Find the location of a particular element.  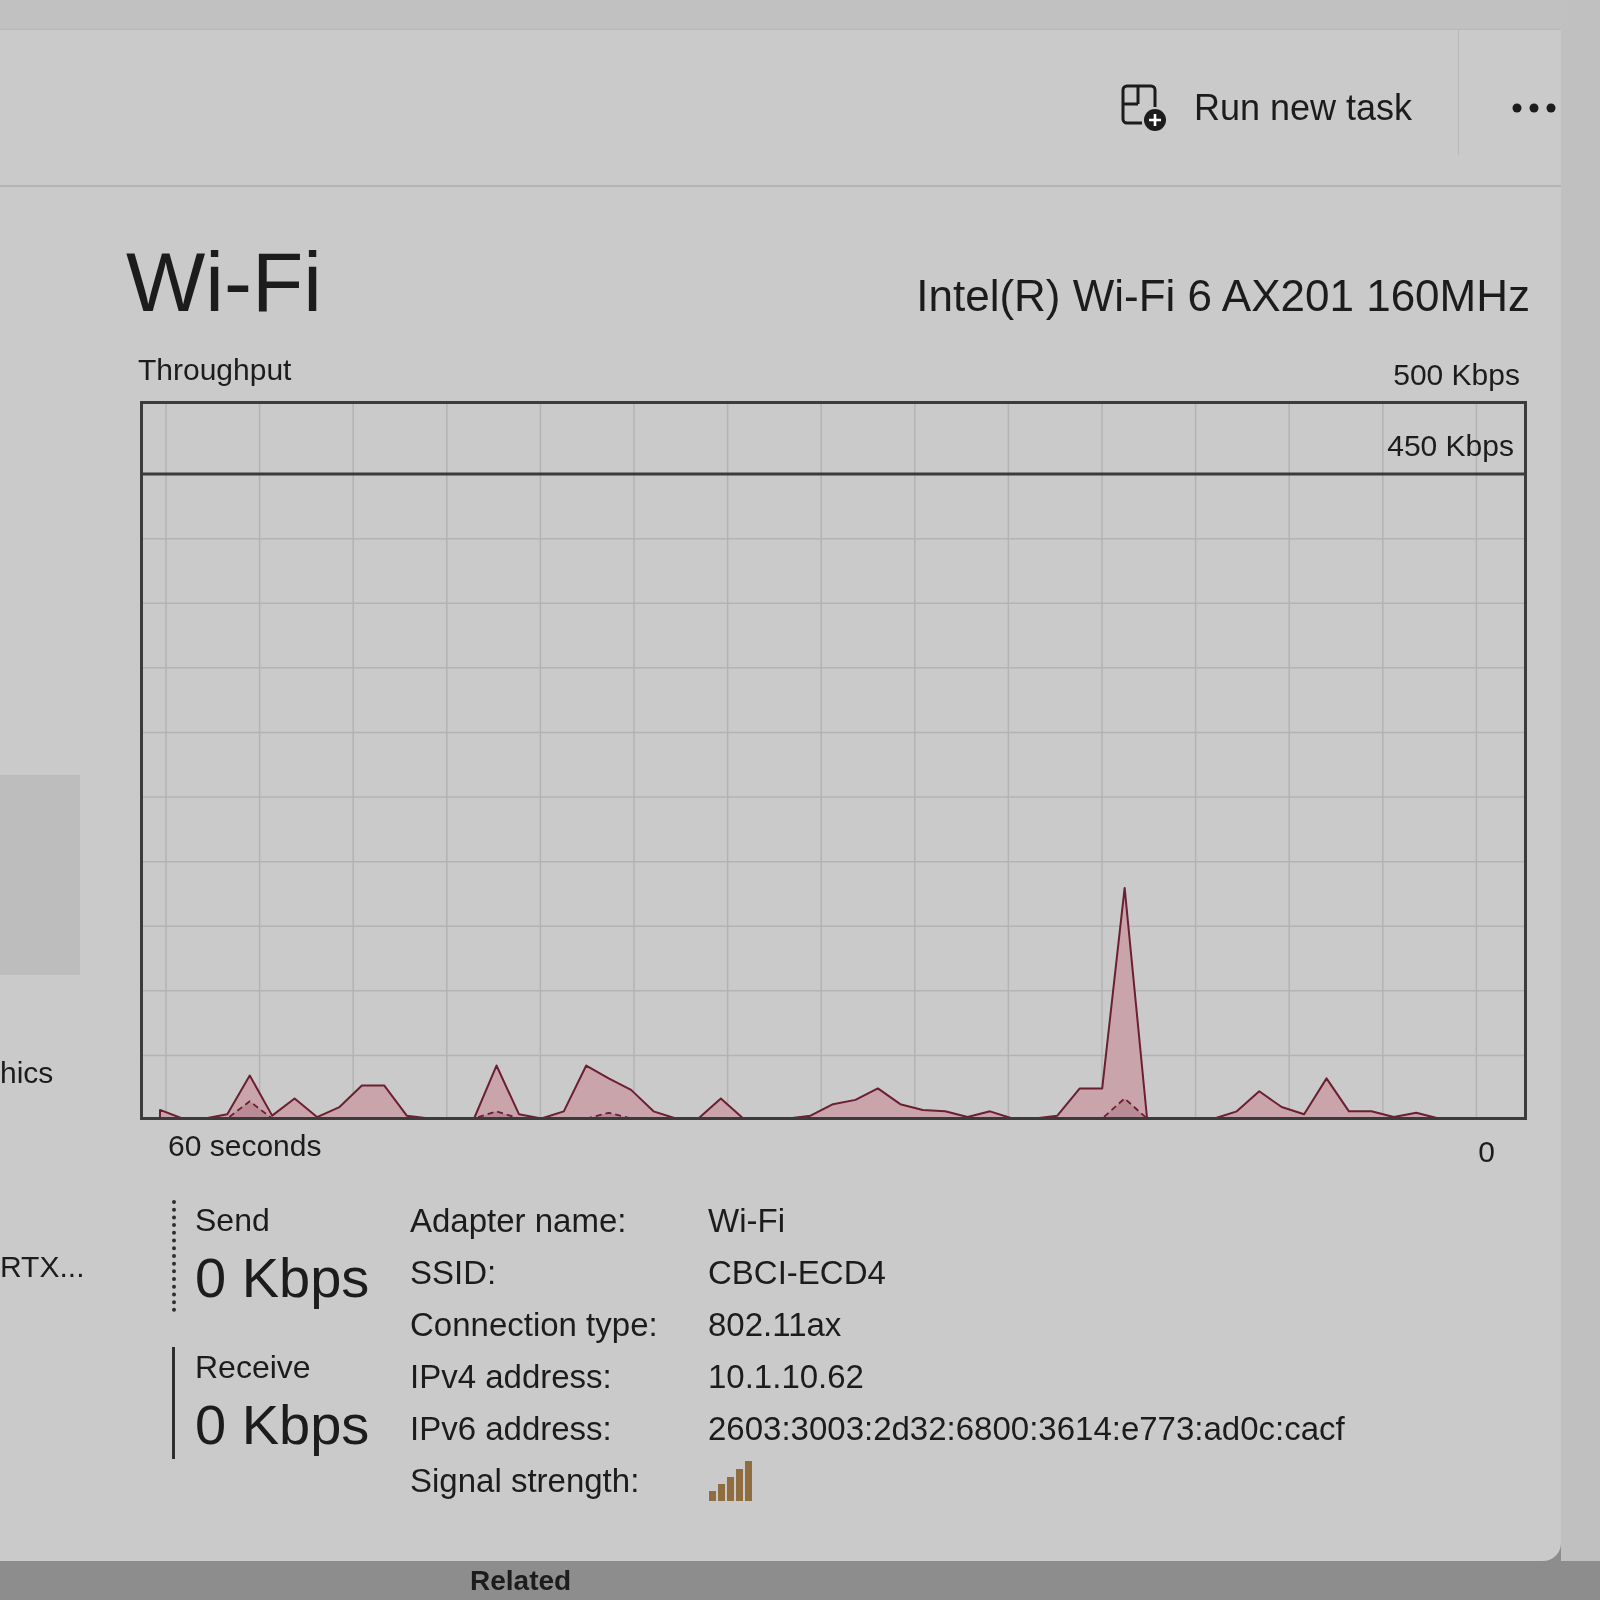

window-plus-icon is located at coordinates (1143, 107).